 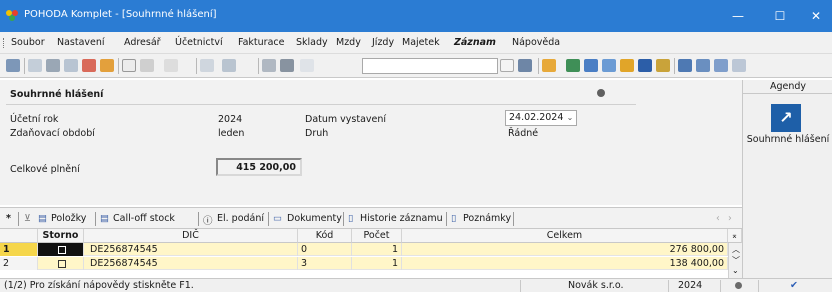 What do you see at coordinates (739, 65) in the screenshot?
I see `help-icon` at bounding box center [739, 65].